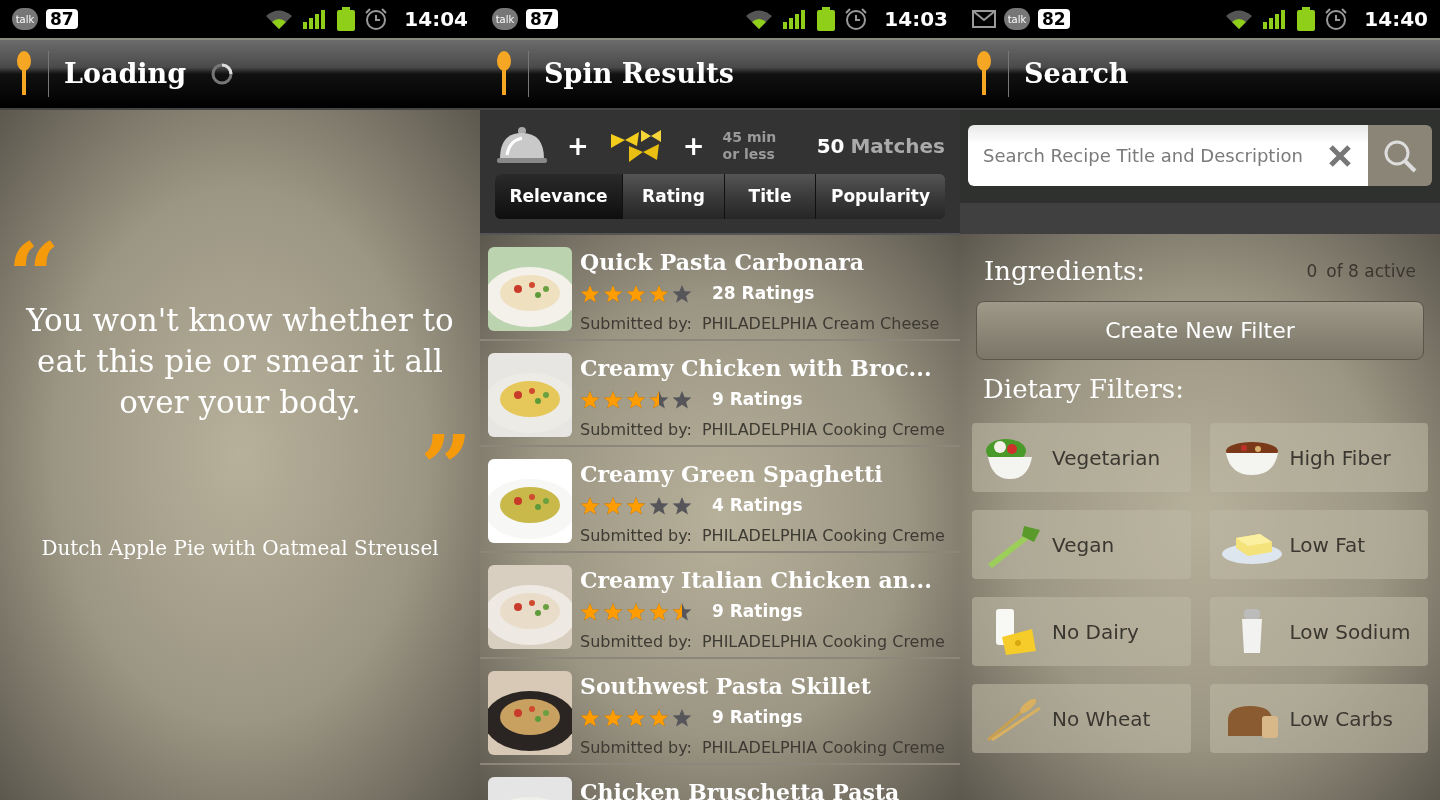  Describe the element at coordinates (436, 19) in the screenshot. I see `clock-time: 14:04` at that location.